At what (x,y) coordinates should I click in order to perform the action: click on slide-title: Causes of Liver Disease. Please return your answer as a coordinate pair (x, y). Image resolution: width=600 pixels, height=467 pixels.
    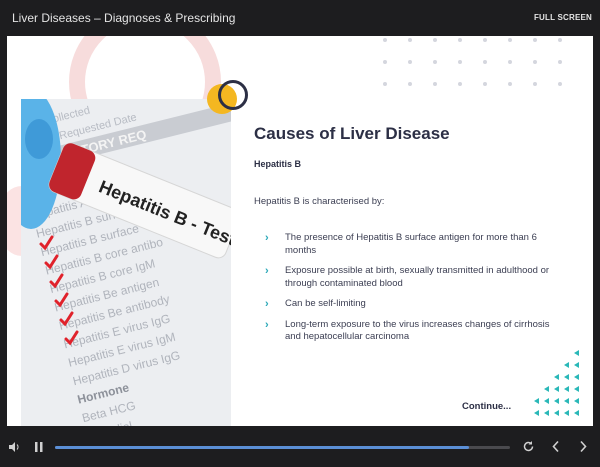
    Looking at the image, I should click on (352, 133).